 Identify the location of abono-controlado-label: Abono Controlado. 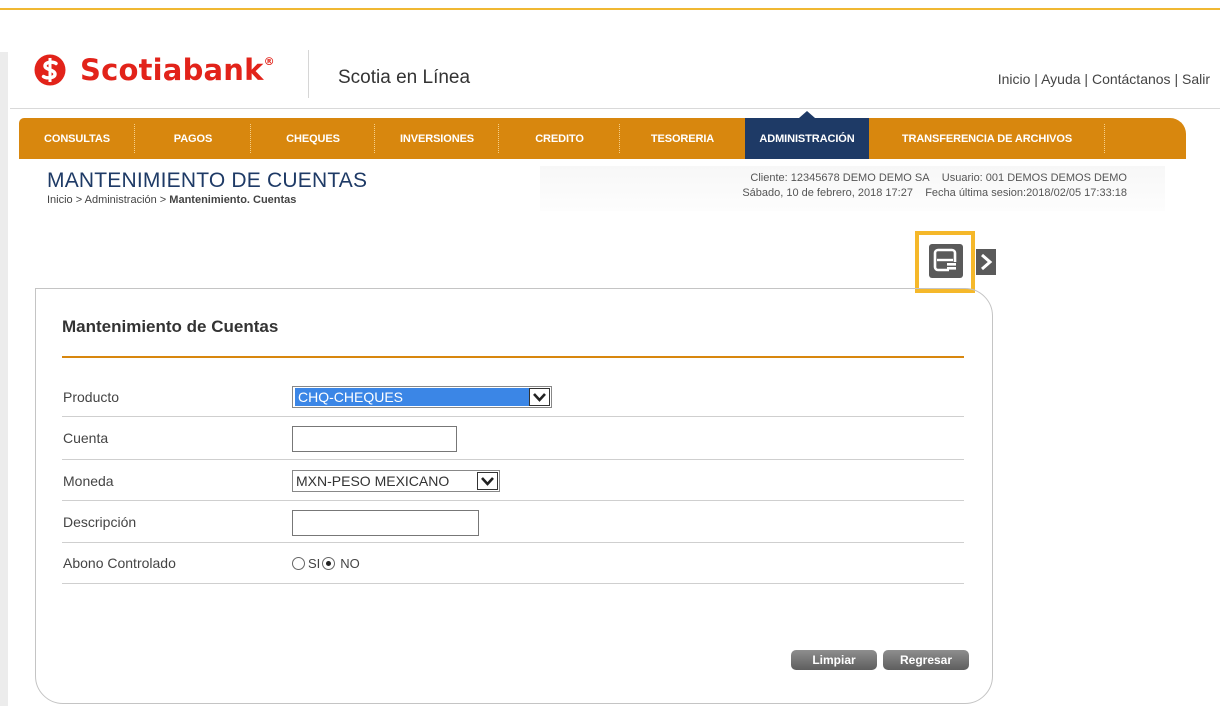
(119, 563).